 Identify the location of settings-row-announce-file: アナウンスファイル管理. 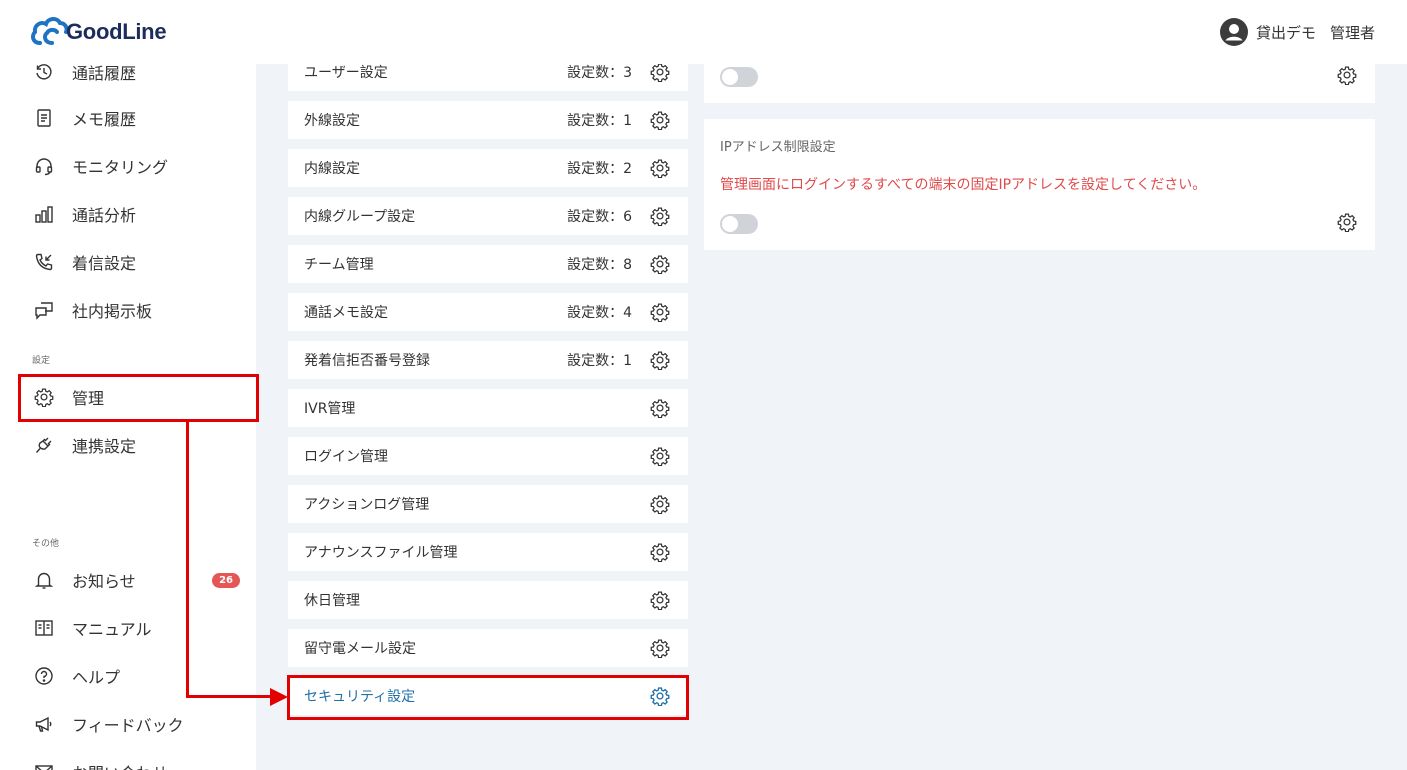
(488, 552).